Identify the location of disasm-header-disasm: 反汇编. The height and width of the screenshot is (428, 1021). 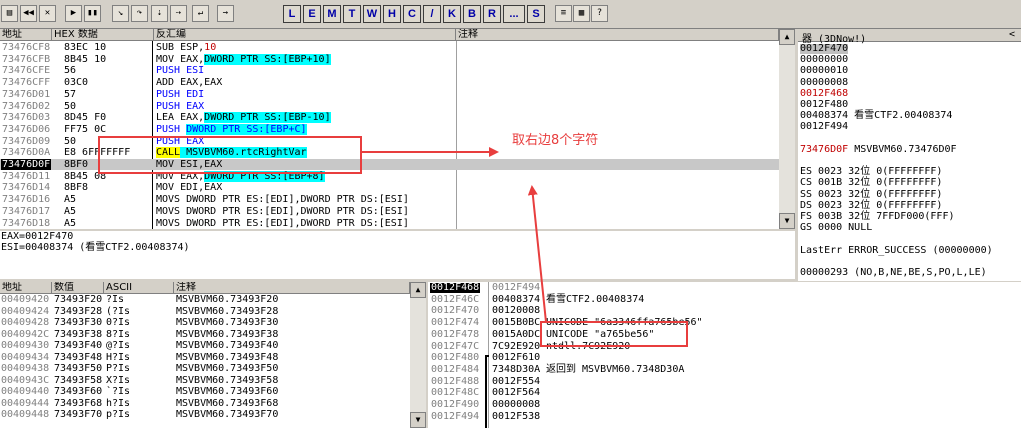
(305, 35).